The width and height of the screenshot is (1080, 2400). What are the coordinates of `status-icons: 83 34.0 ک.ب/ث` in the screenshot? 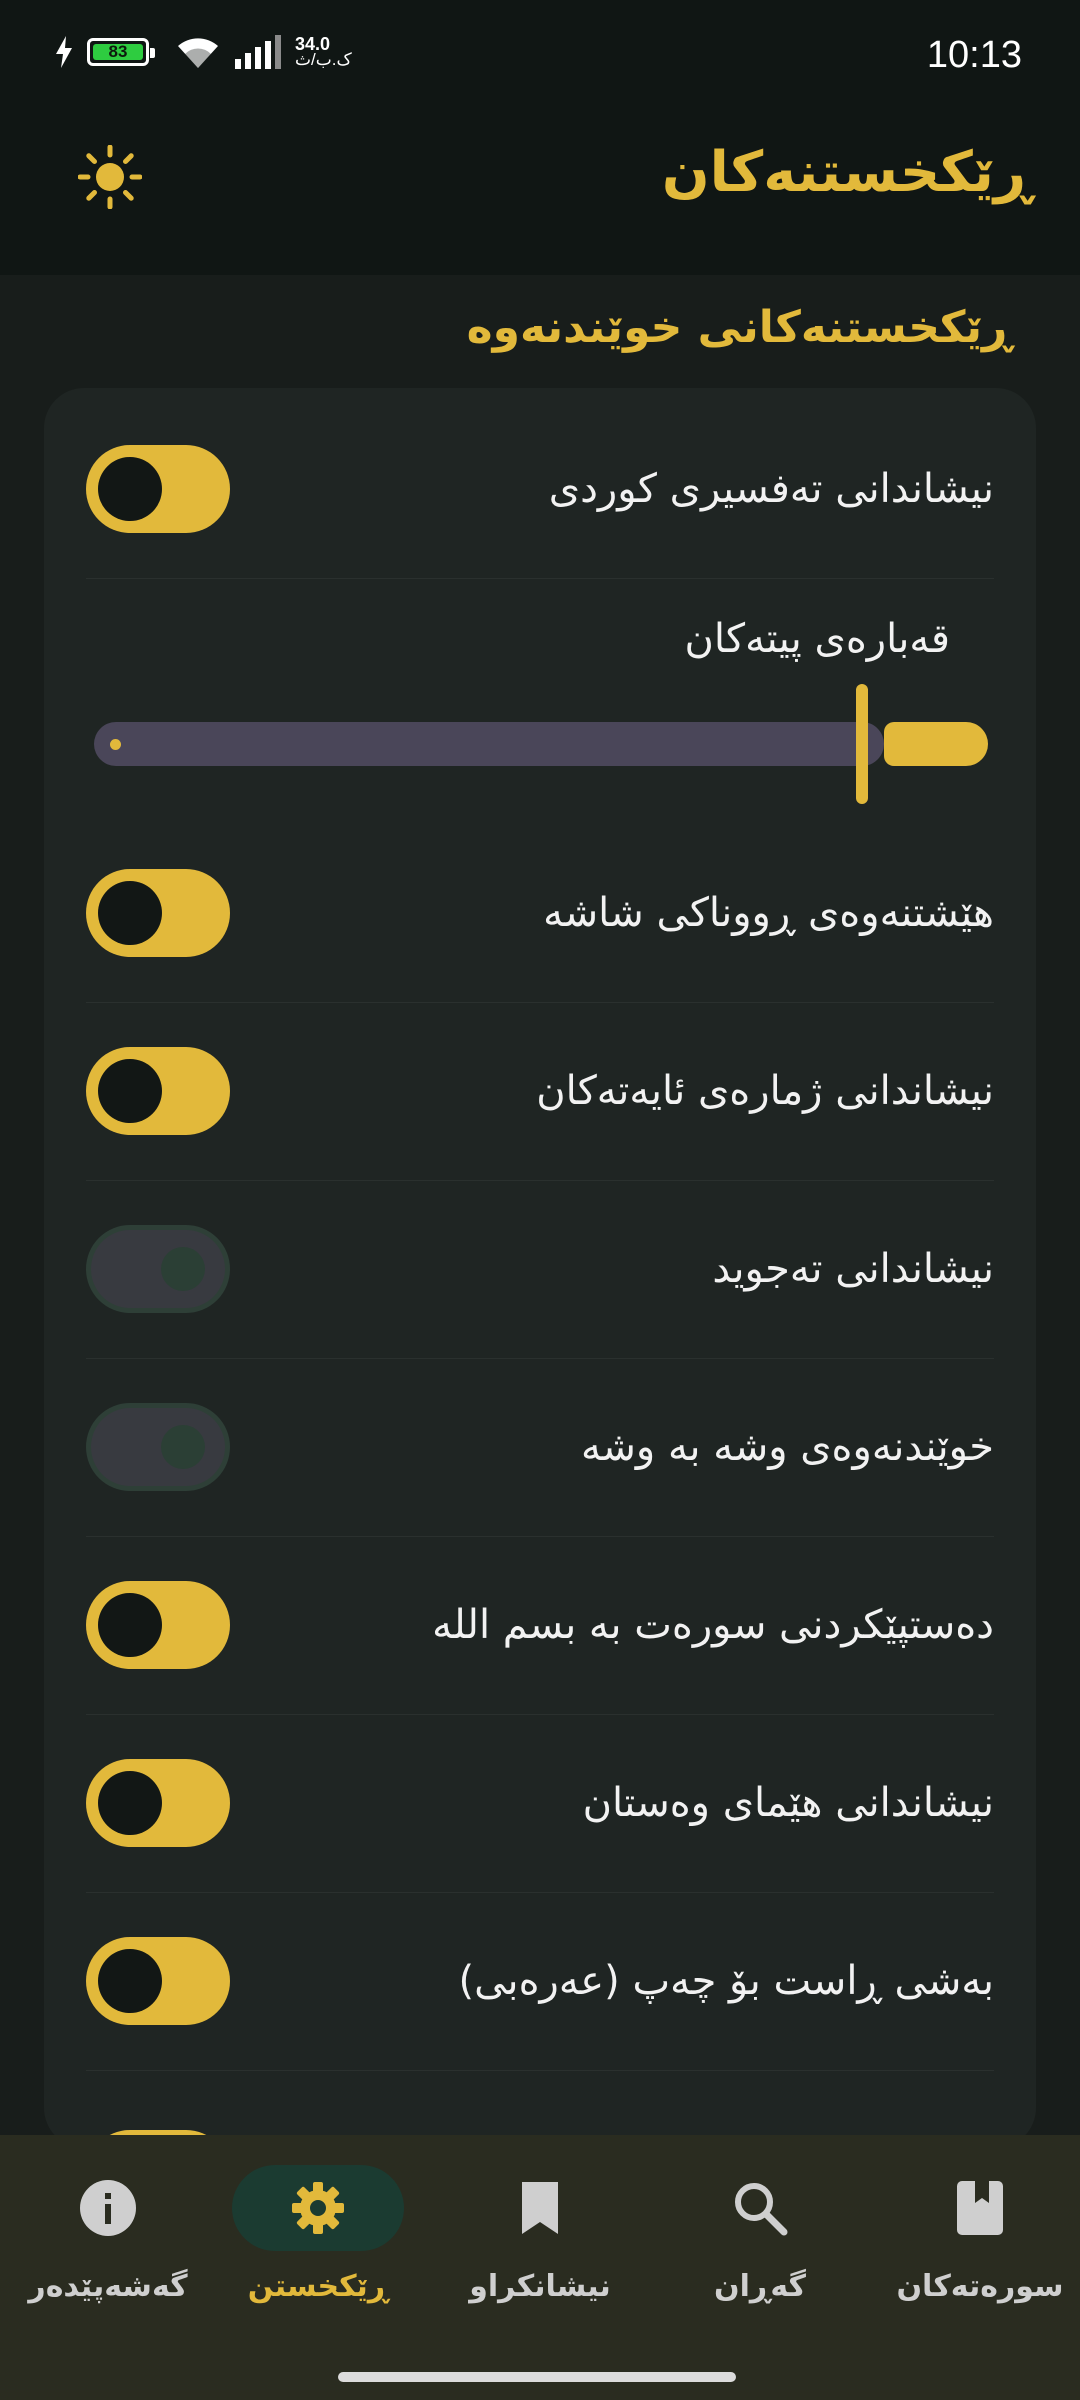 It's located at (203, 52).